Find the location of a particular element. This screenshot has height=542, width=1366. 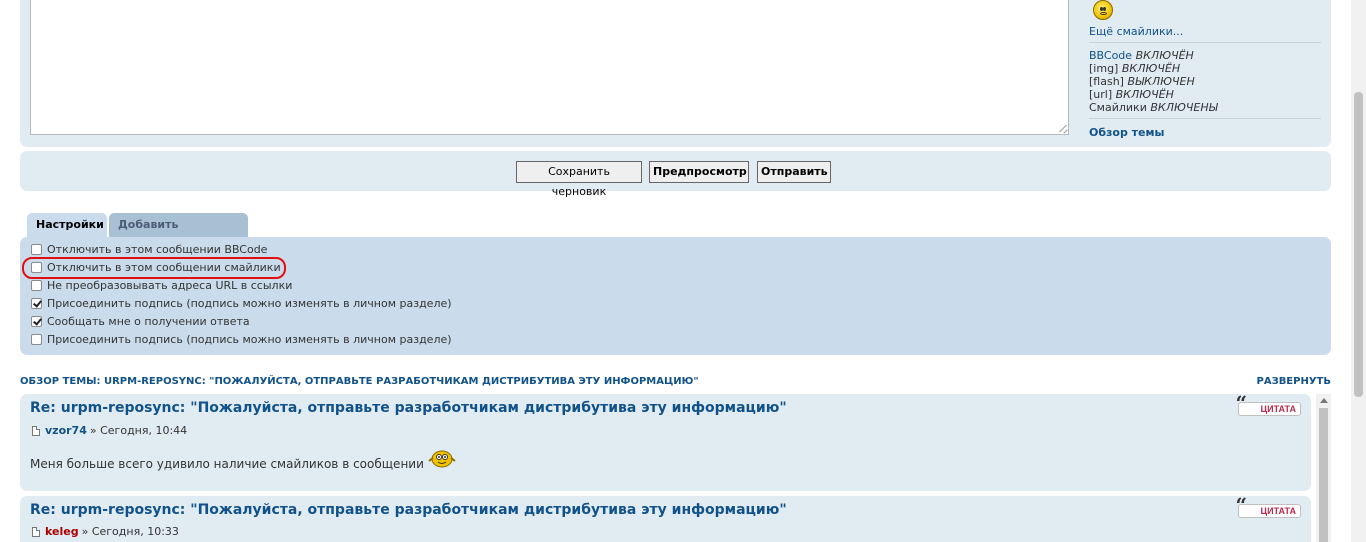

tab-settings: Настройки is located at coordinates (67, 225).